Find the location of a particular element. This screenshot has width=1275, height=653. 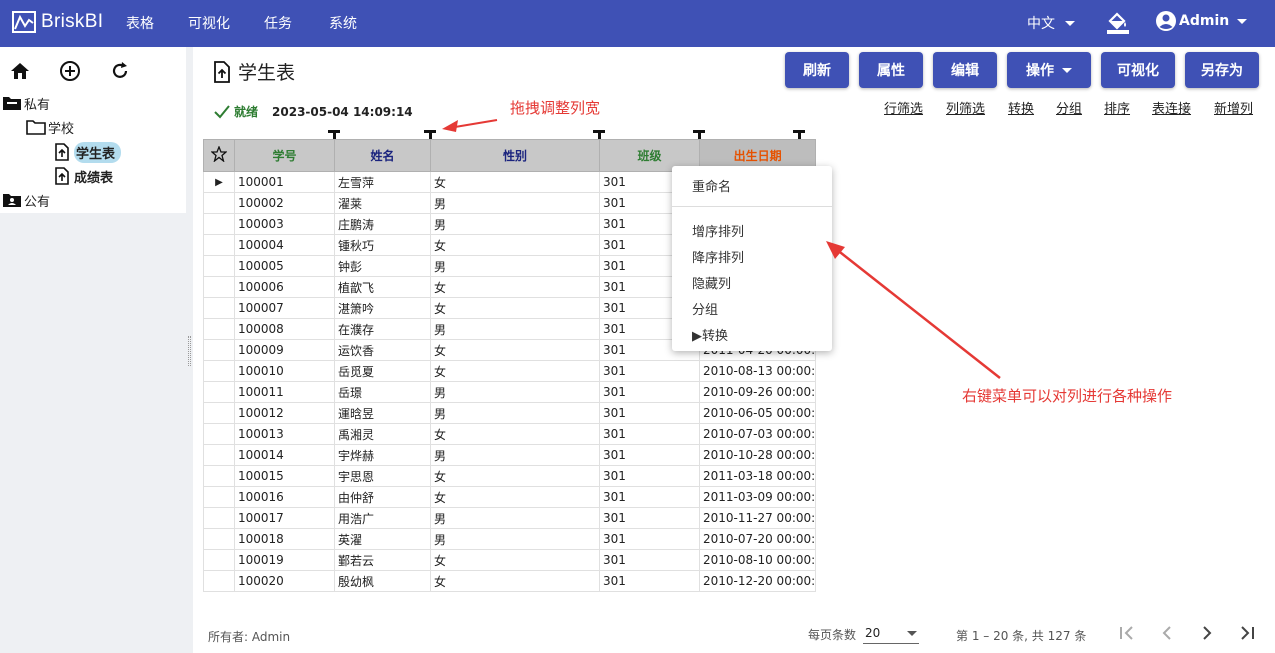

chevron-down-icon is located at coordinates (912, 633).